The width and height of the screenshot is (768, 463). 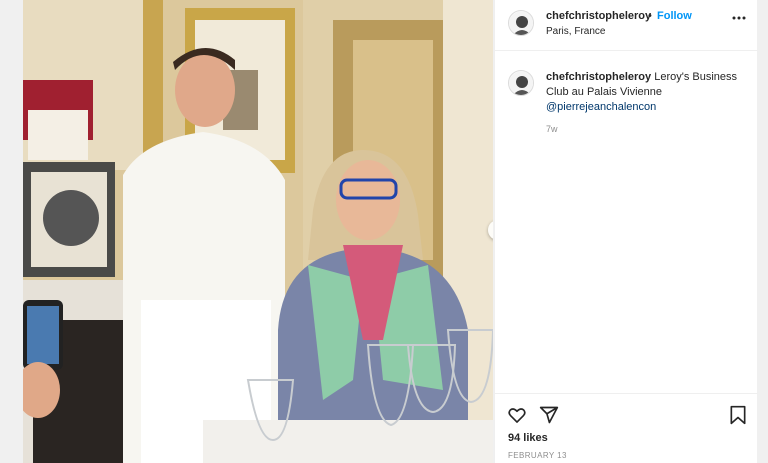 I want to click on caption-username-link: chefchristopheleroy, so click(x=598, y=77).